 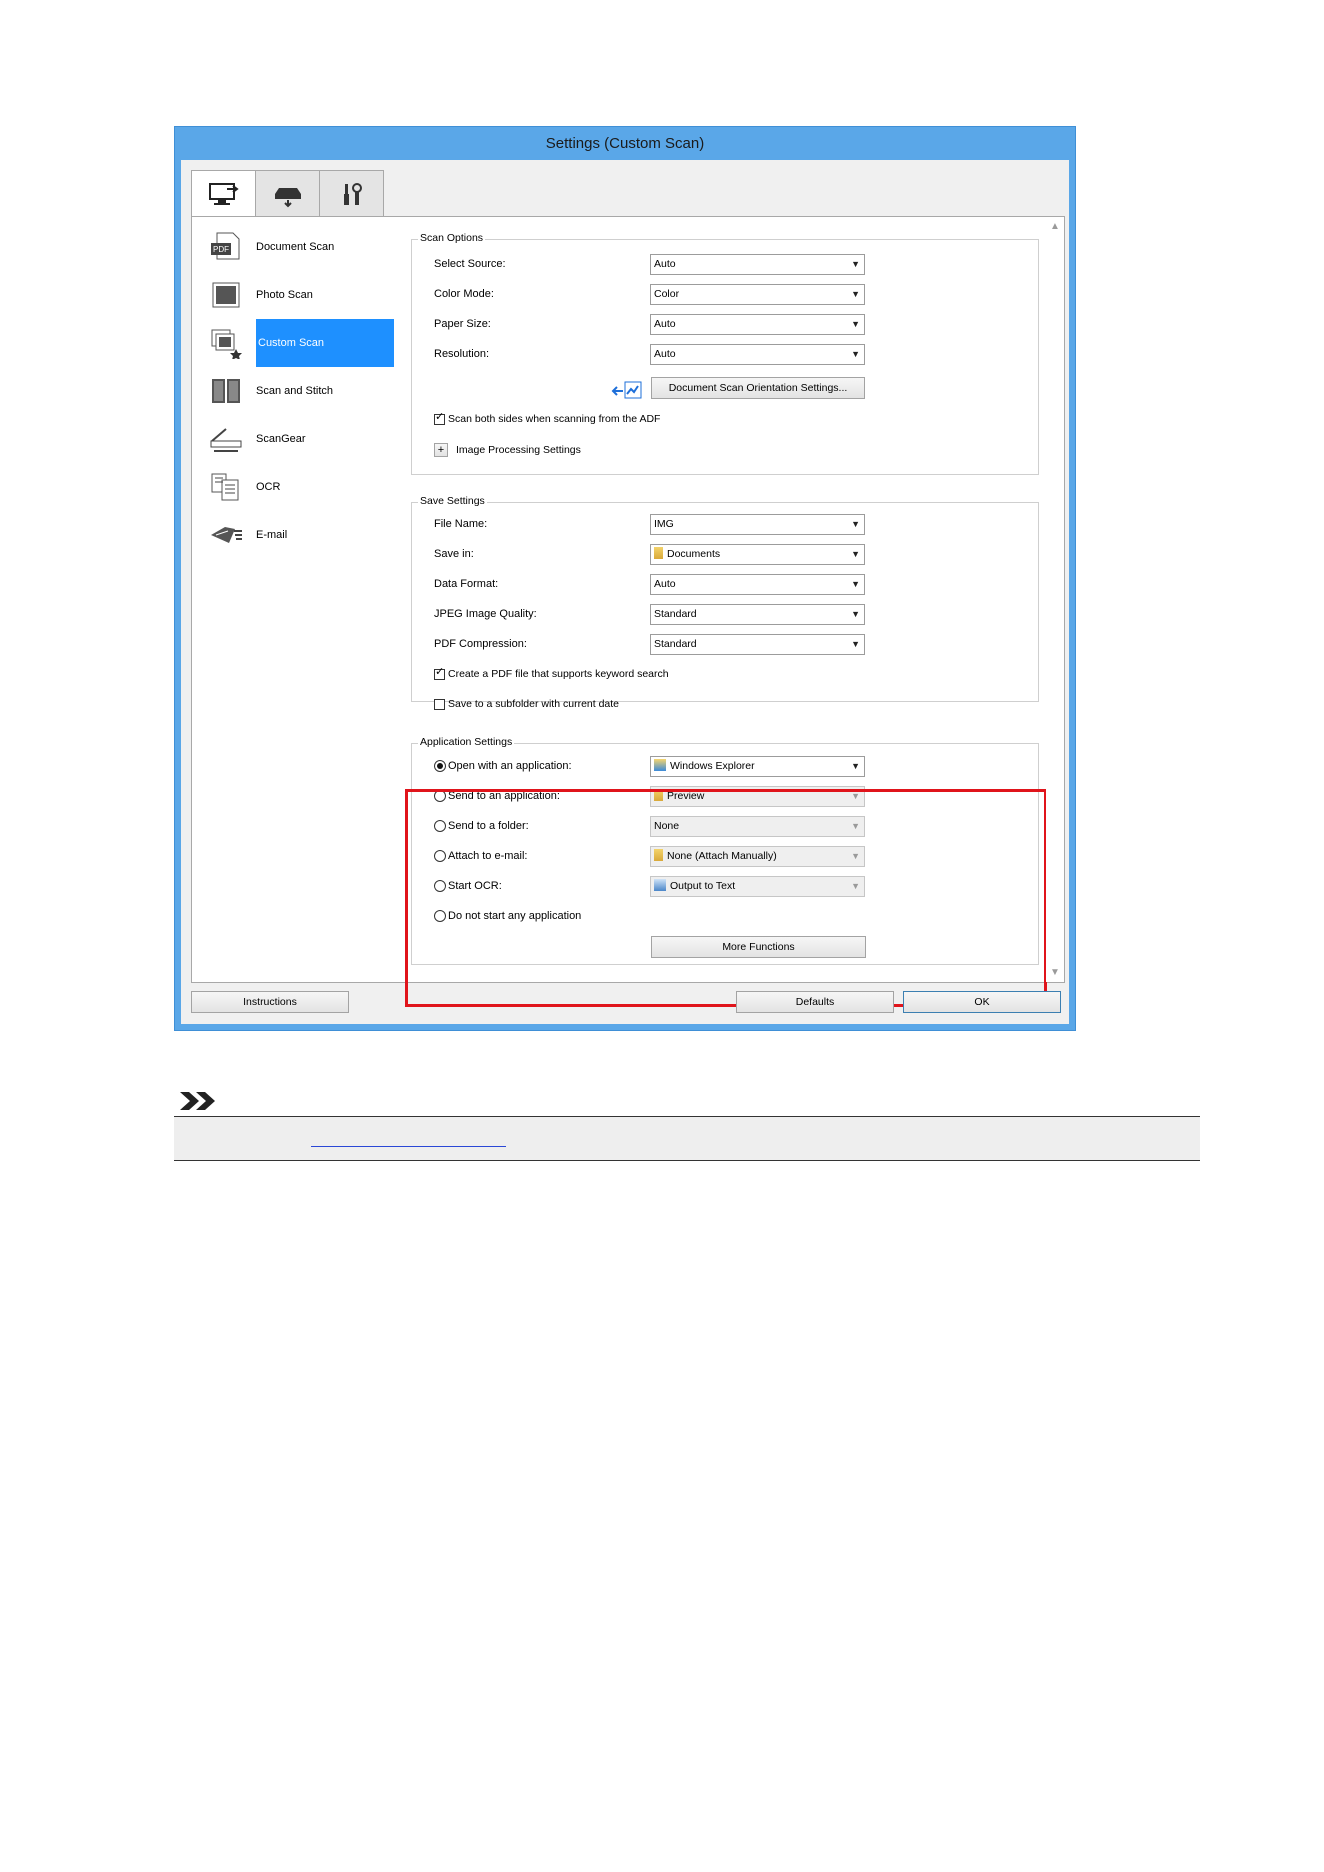 I want to click on pdf-compression-dropdown: Standard ▼, so click(x=757, y=644).